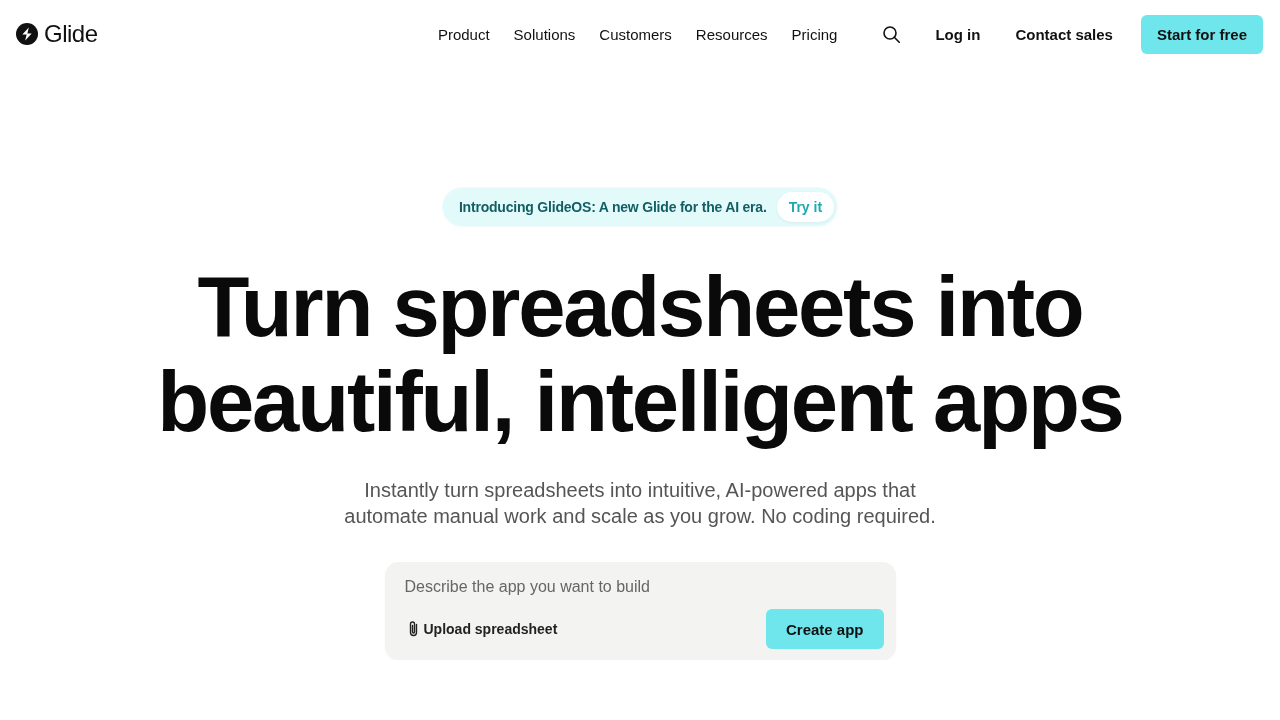 The image size is (1280, 720). What do you see at coordinates (1201, 34) in the screenshot?
I see `start-free-button: Start for free` at bounding box center [1201, 34].